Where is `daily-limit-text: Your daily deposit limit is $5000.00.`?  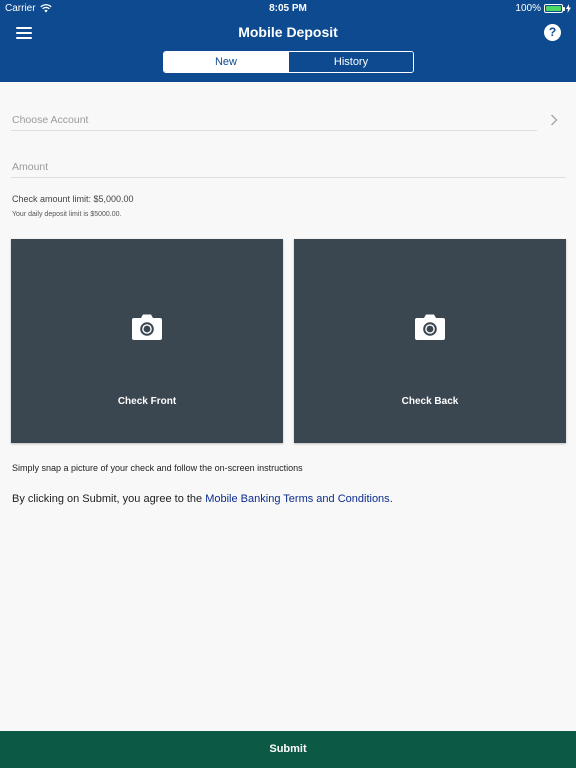 daily-limit-text: Your daily deposit limit is $5000.00. is located at coordinates (67, 214).